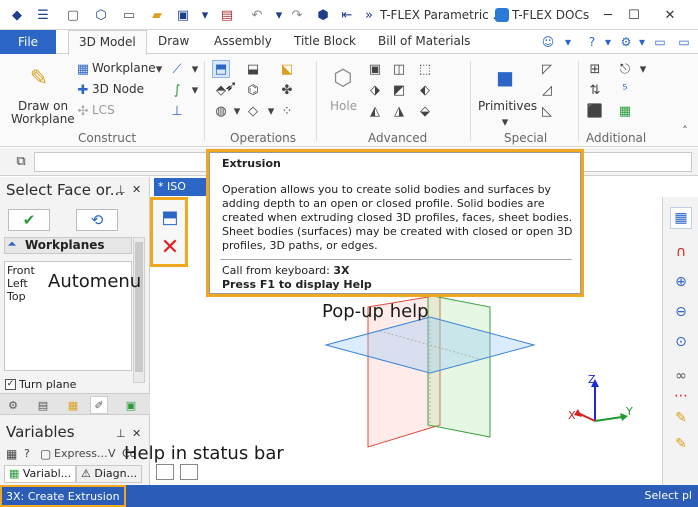  Describe the element at coordinates (568, 42) in the screenshot. I see `user-menu-icon: ▾` at that location.